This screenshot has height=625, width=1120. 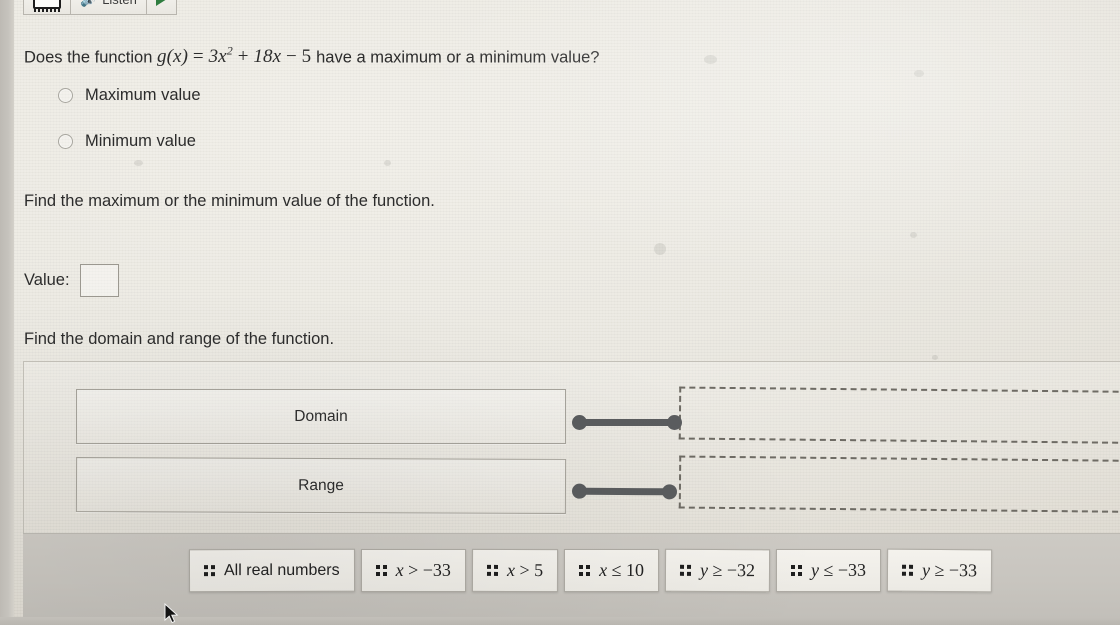 What do you see at coordinates (899, 415) in the screenshot?
I see `drop-zone-domain` at bounding box center [899, 415].